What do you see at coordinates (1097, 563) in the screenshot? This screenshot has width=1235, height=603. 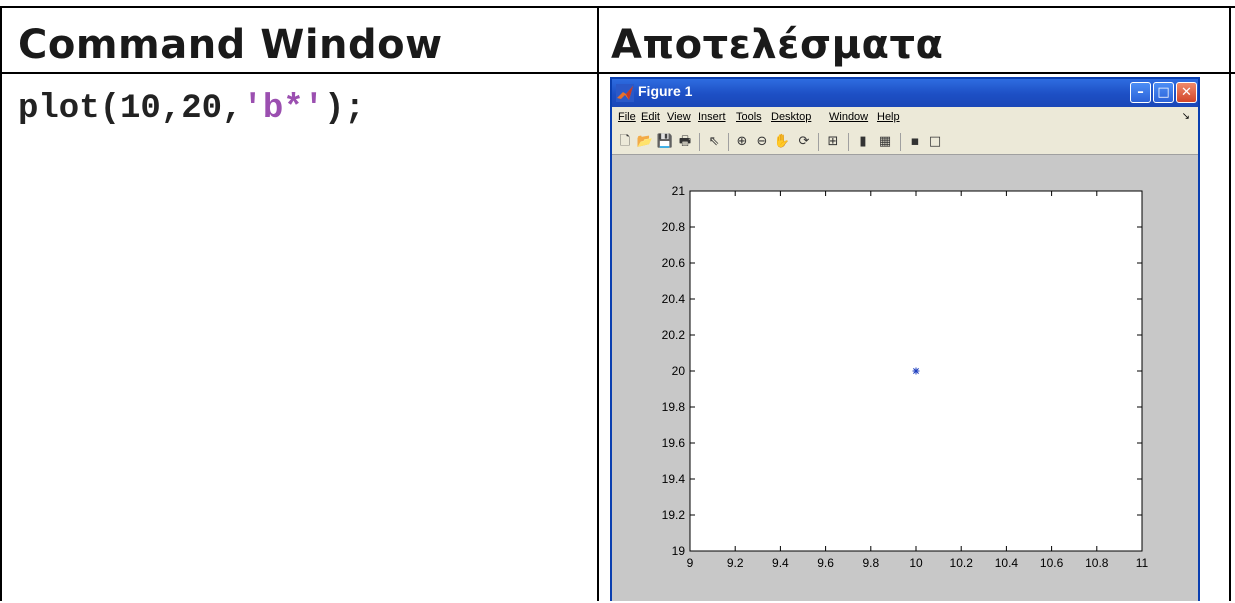 I see `x-tick-label: 10.8` at bounding box center [1097, 563].